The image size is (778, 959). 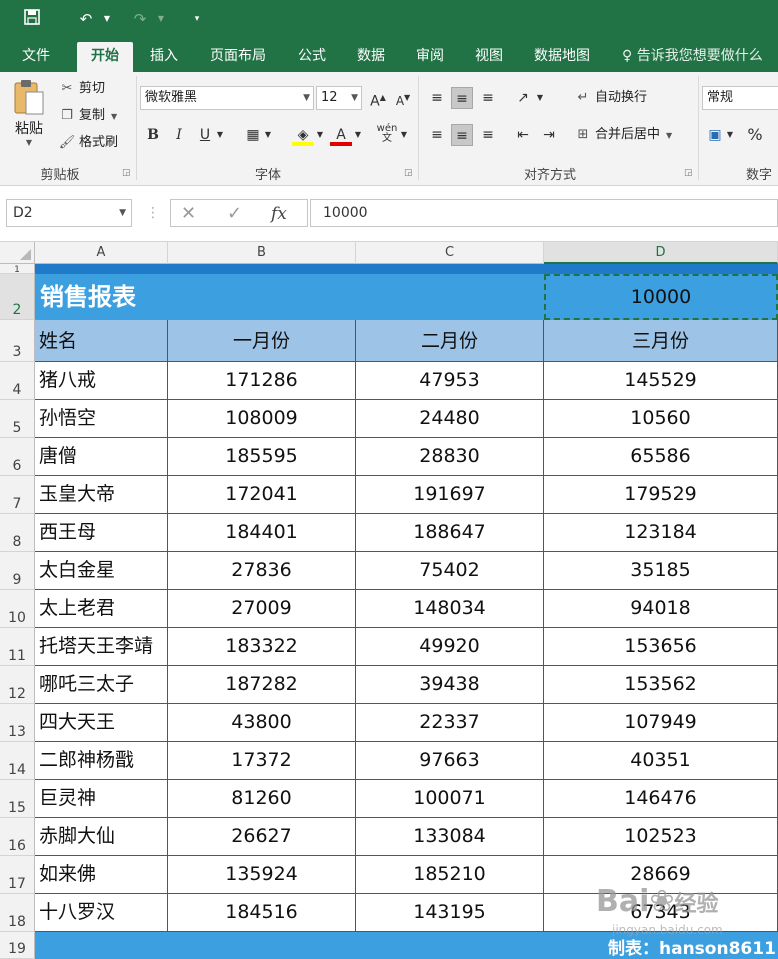 What do you see at coordinates (101, 495) in the screenshot?
I see `name-cell: 玉皇大帝` at bounding box center [101, 495].